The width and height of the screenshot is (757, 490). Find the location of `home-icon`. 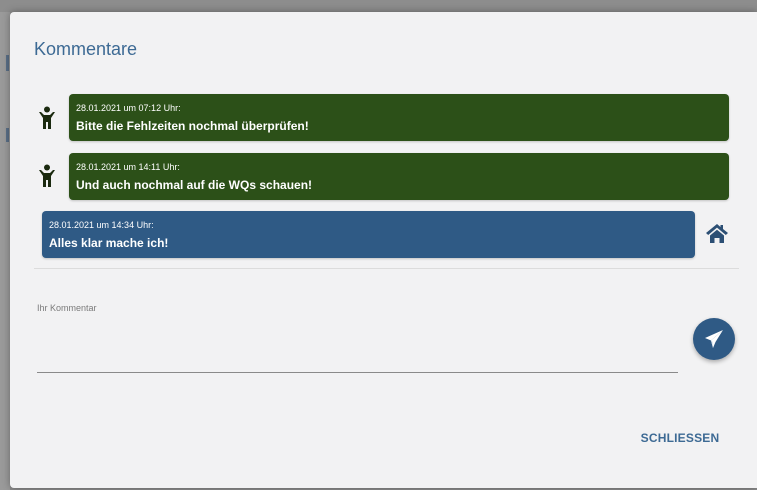

home-icon is located at coordinates (717, 233).